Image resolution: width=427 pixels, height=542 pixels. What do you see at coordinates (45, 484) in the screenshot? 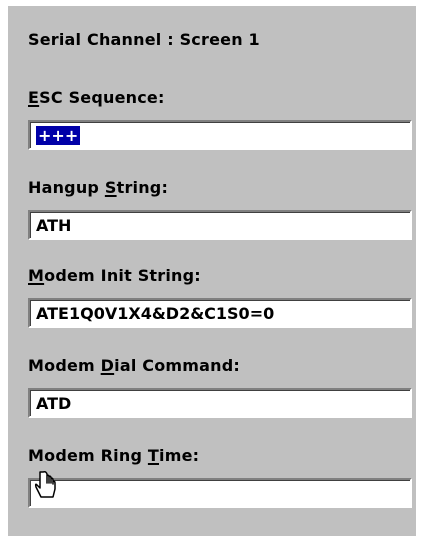
I see `hand-pointer-cursor-icon` at bounding box center [45, 484].